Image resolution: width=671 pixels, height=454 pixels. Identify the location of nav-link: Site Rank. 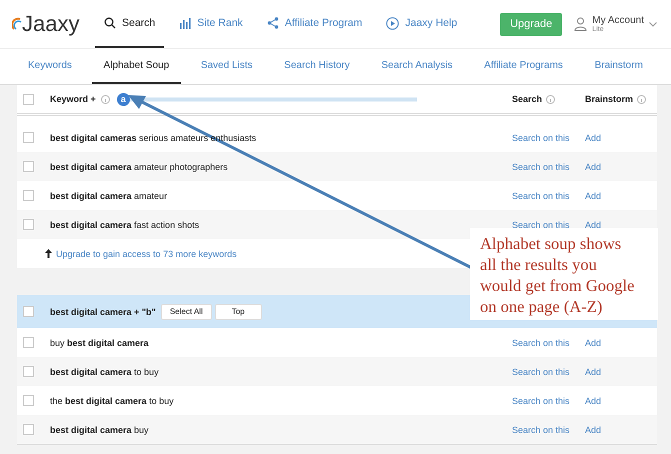
(211, 24).